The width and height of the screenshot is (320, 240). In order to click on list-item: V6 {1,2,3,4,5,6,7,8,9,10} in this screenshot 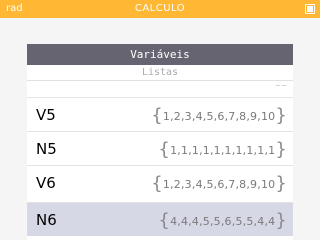, I will do `click(160, 182)`.